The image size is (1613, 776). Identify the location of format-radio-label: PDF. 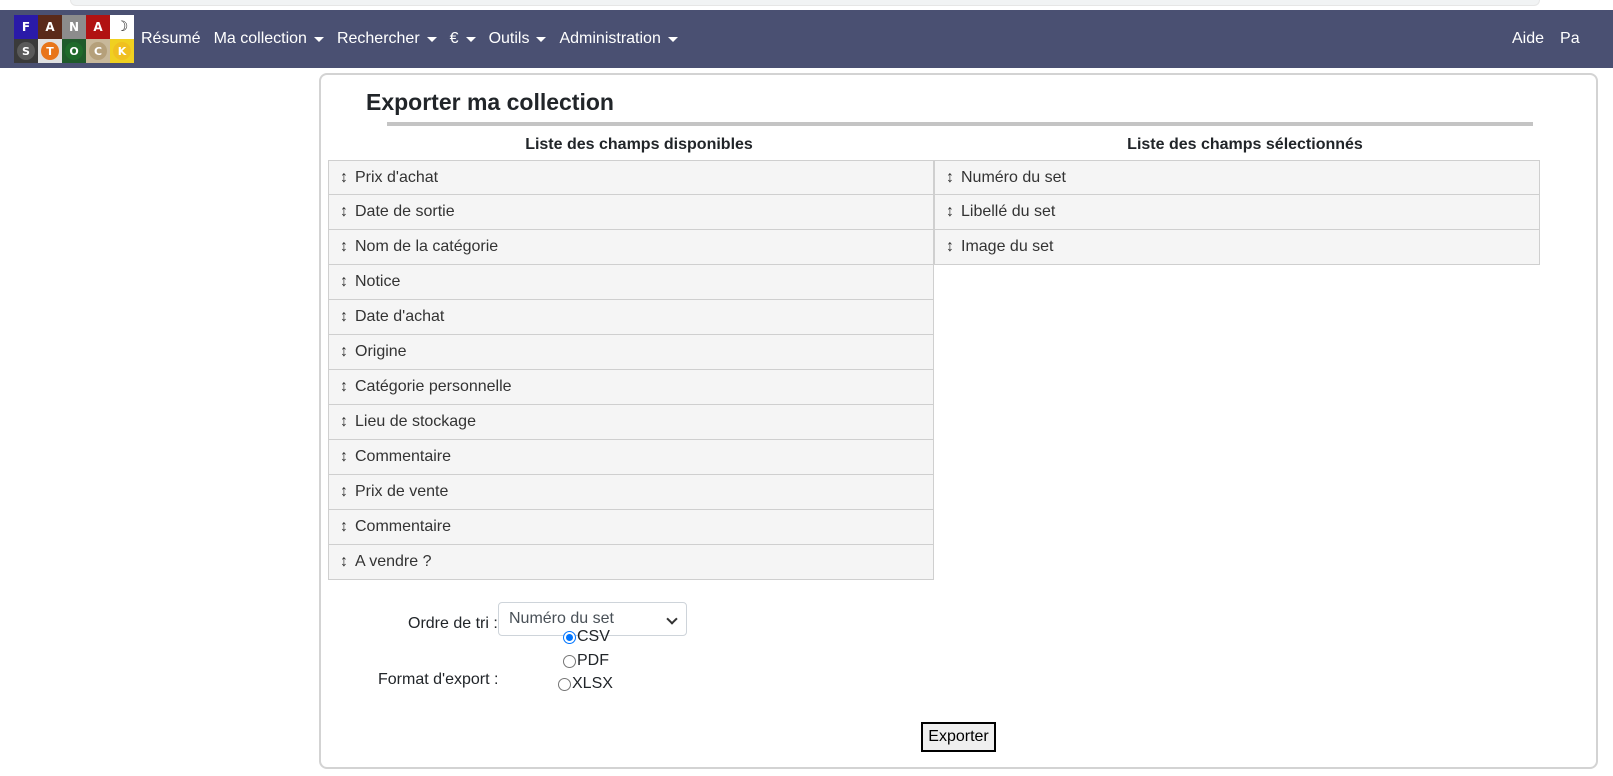
(593, 660).